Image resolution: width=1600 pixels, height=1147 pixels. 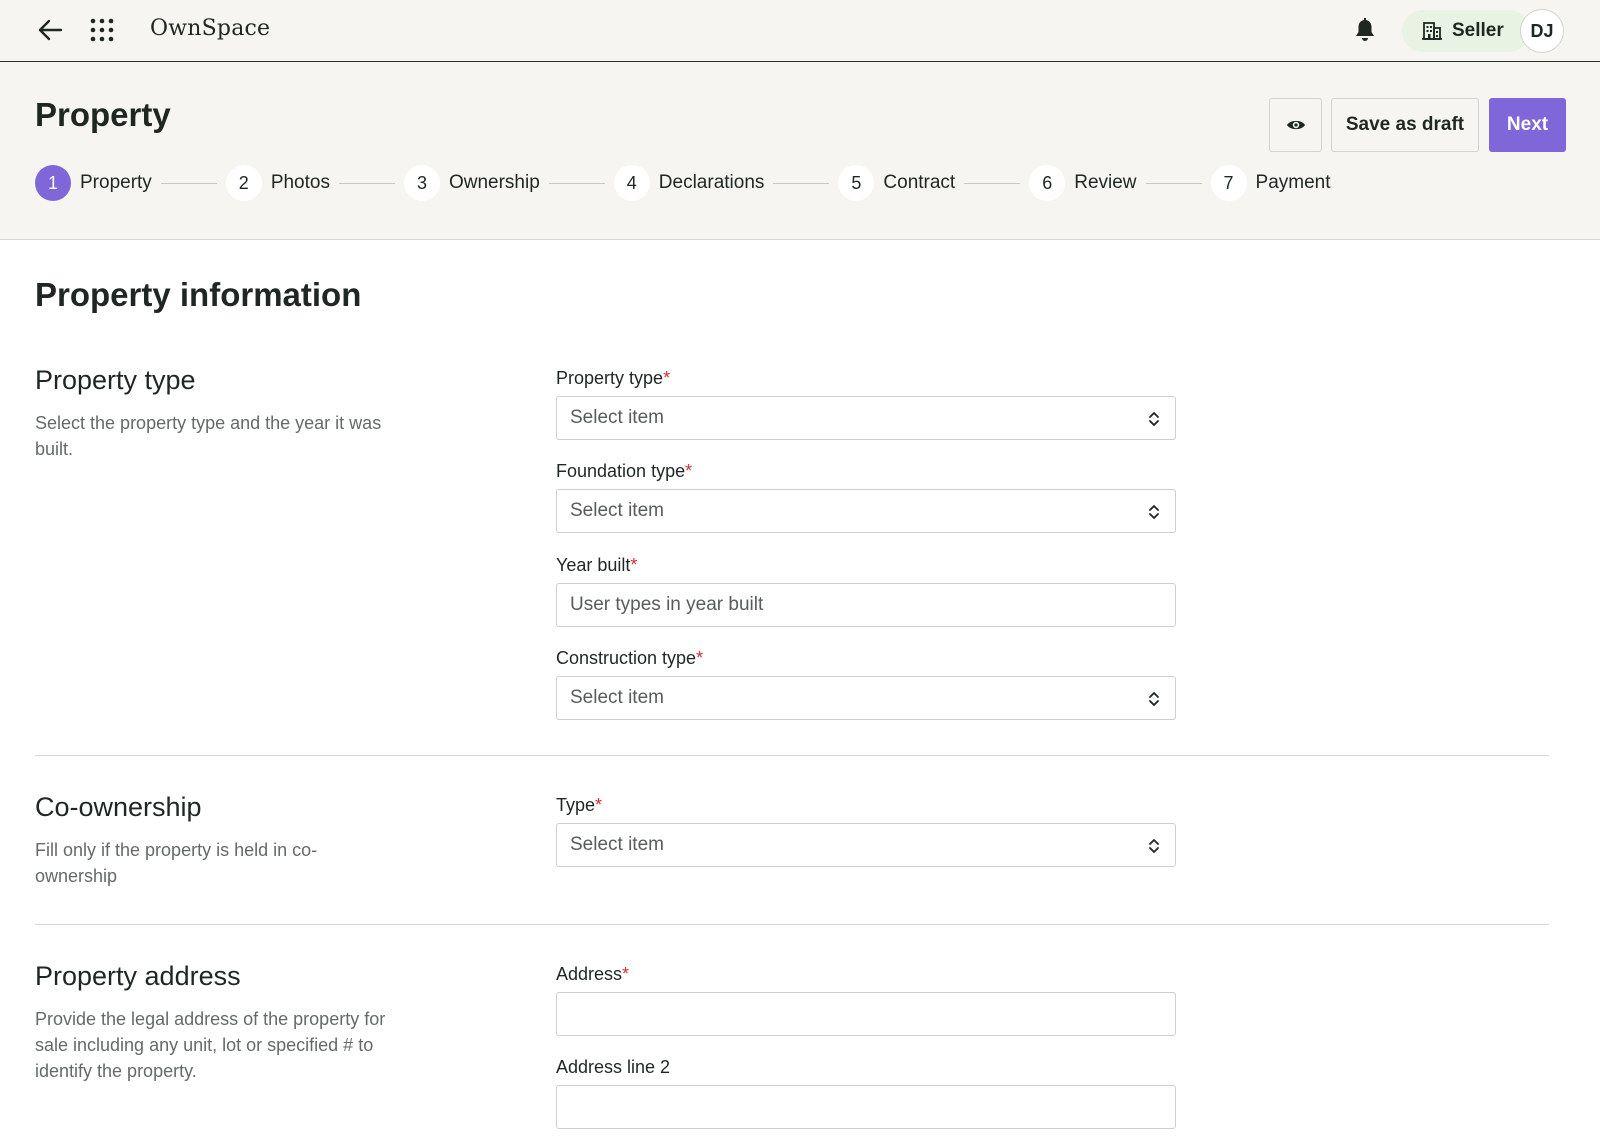 I want to click on co-ownership-type-select: Select item, so click(x=866, y=845).